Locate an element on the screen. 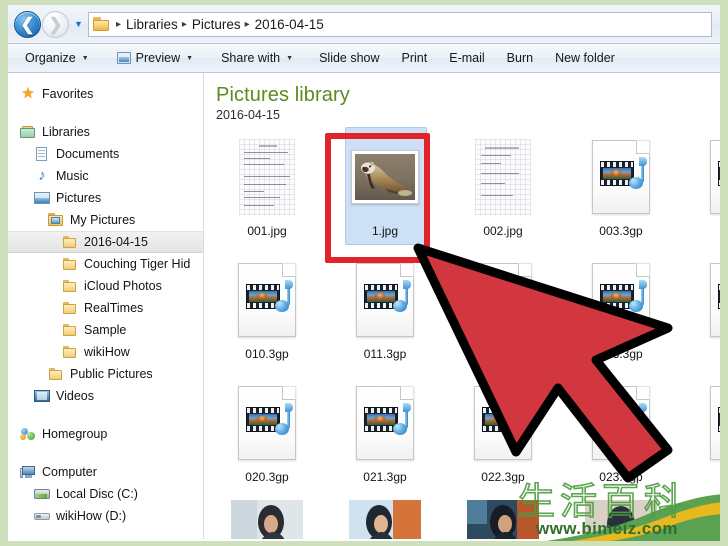 The width and height of the screenshot is (728, 546). breadcrumb-item-libraries: Libraries is located at coordinates (152, 24).